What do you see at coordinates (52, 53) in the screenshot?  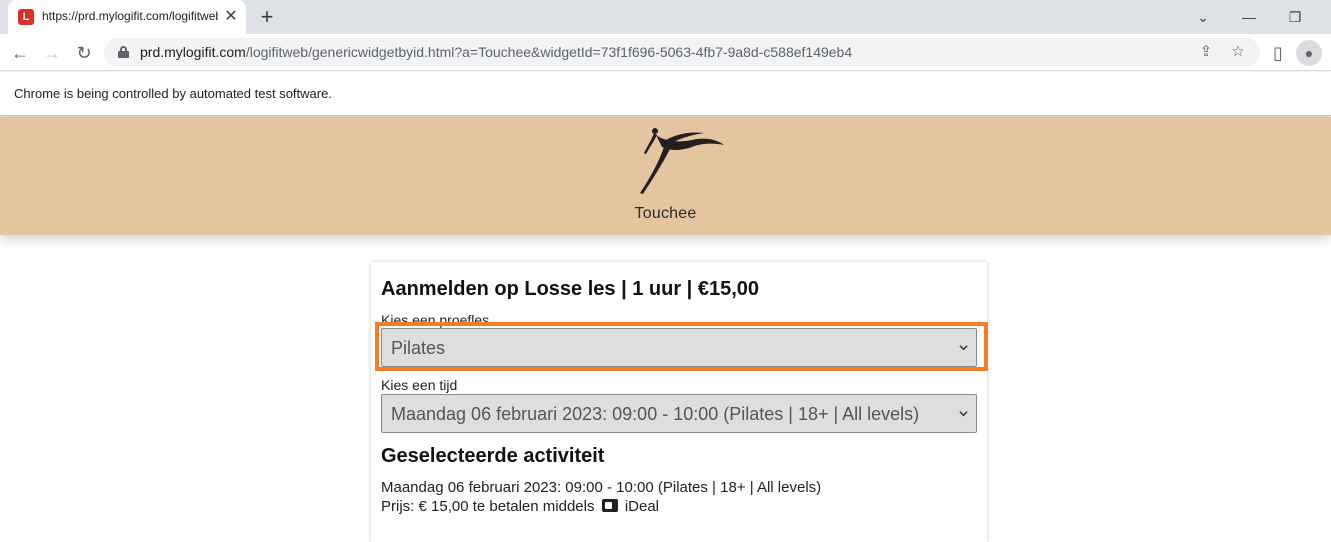 I see `forward-button: →` at bounding box center [52, 53].